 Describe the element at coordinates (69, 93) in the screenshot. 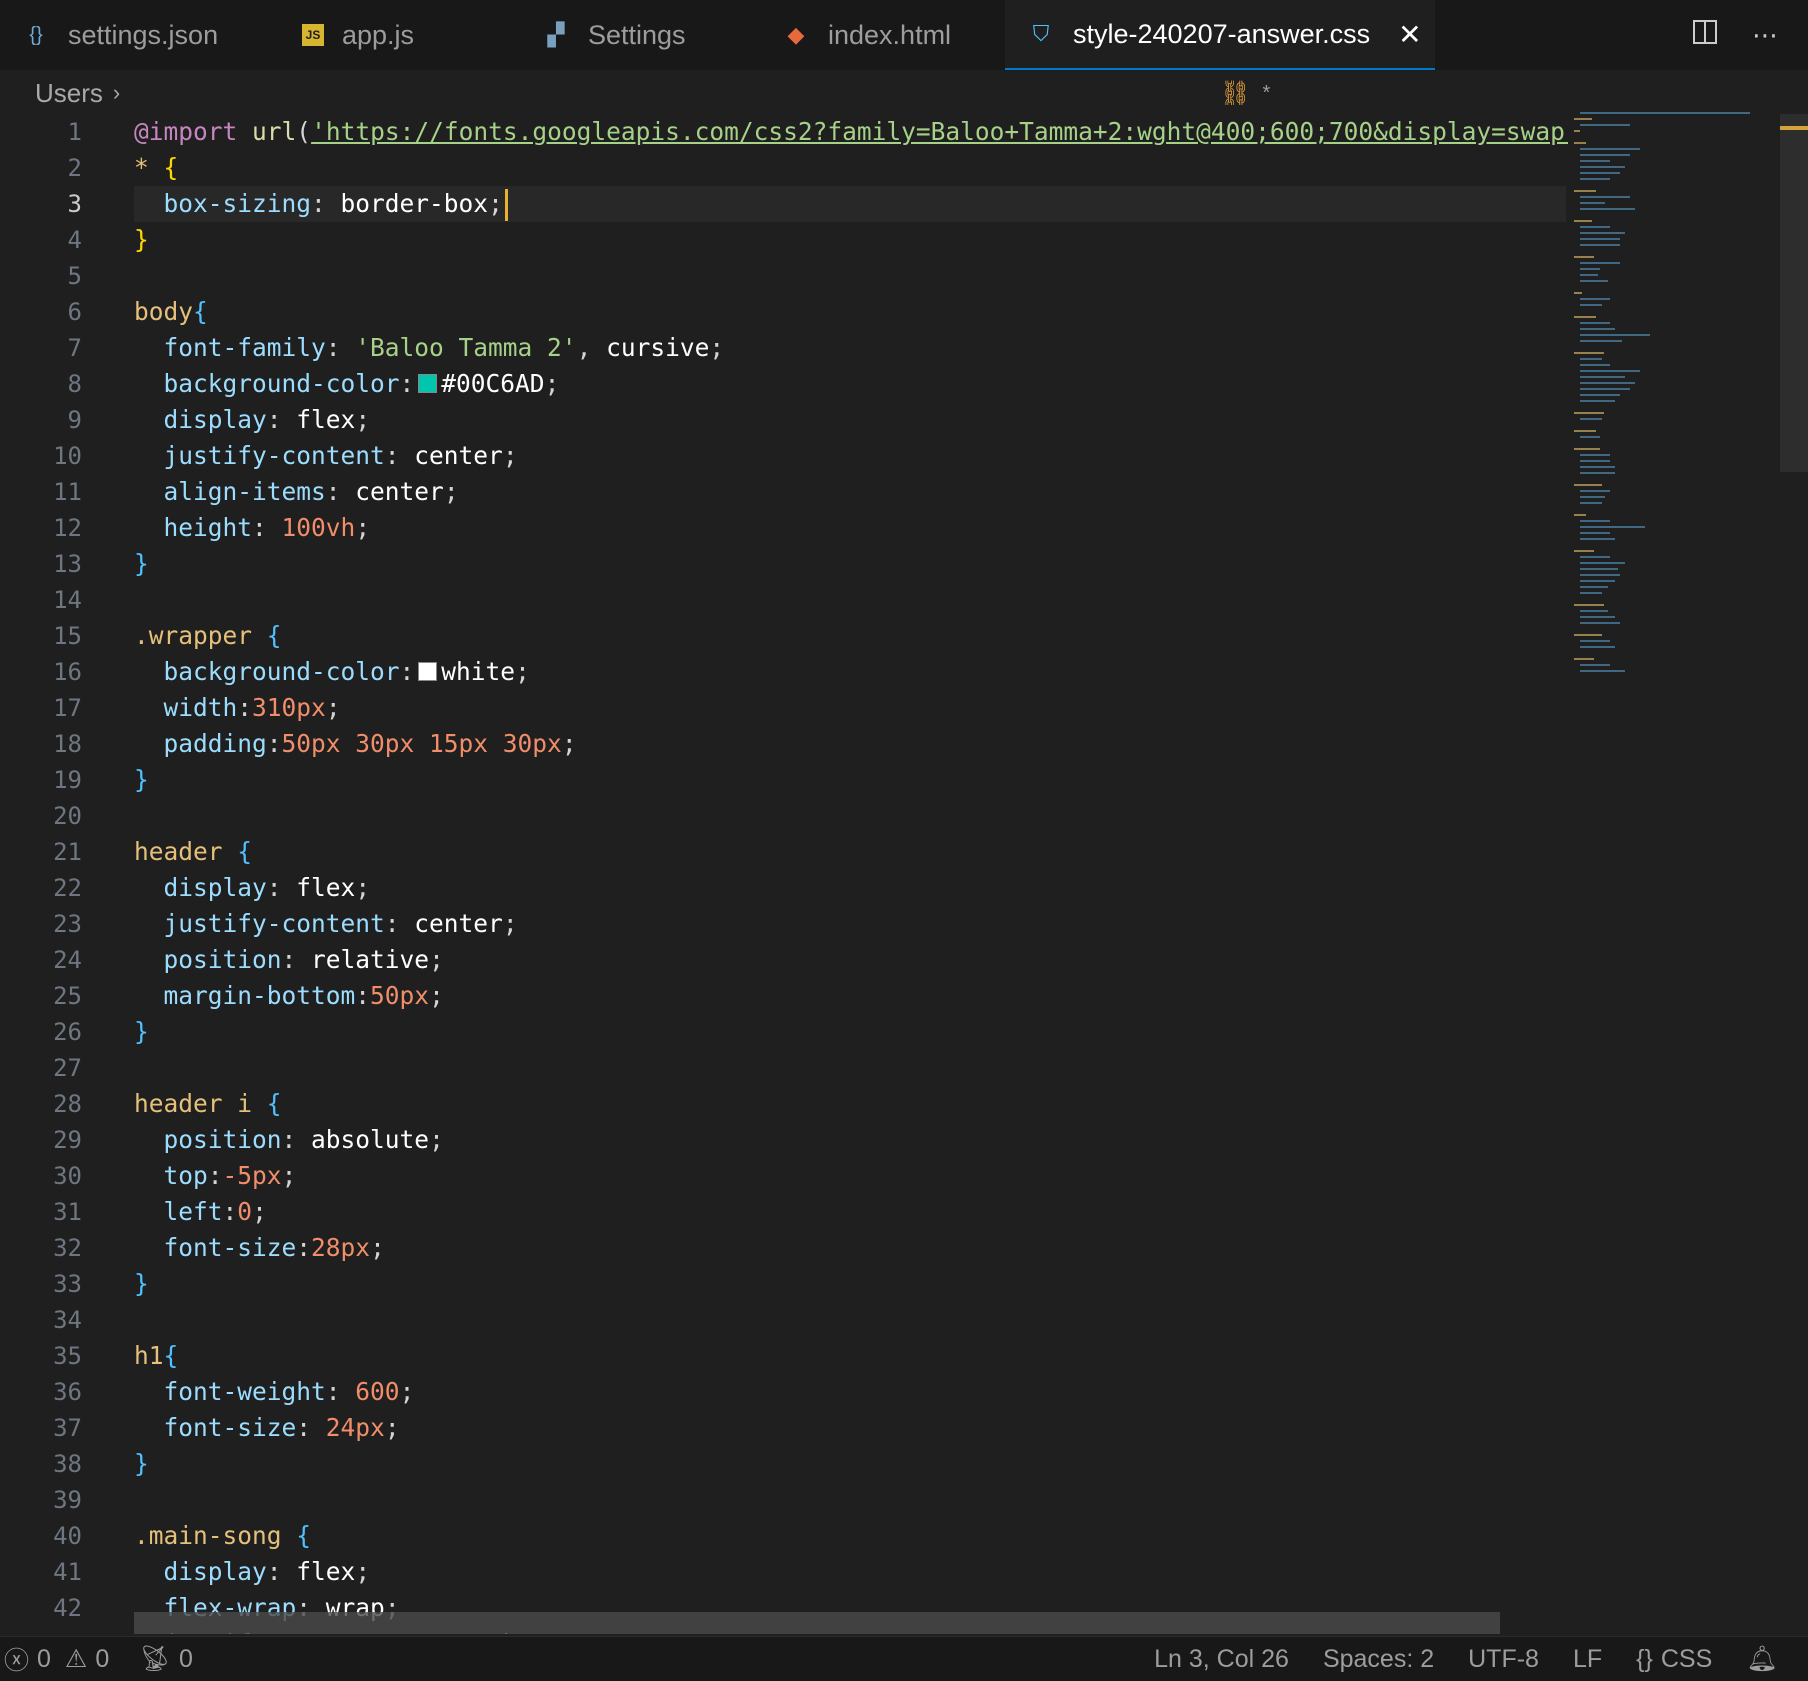

I see `breadcrumb-item-users: Users` at that location.